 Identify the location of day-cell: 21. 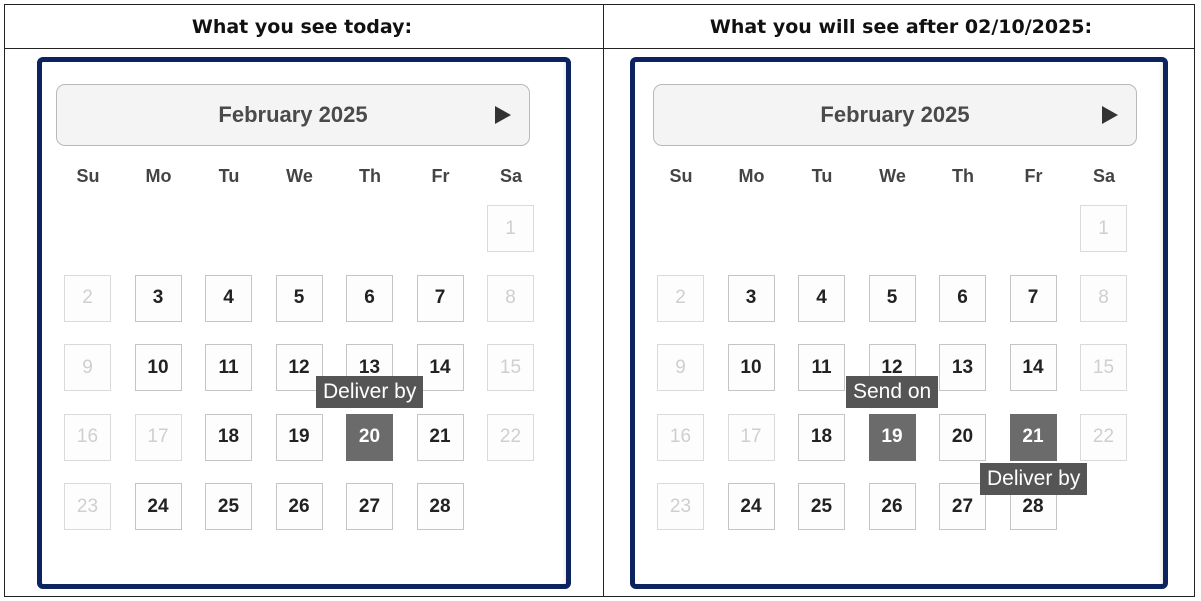
(440, 437).